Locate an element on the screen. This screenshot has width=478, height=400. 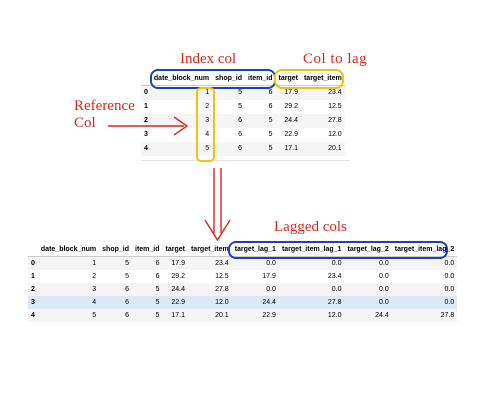
reference-arrow is located at coordinates (148, 126).